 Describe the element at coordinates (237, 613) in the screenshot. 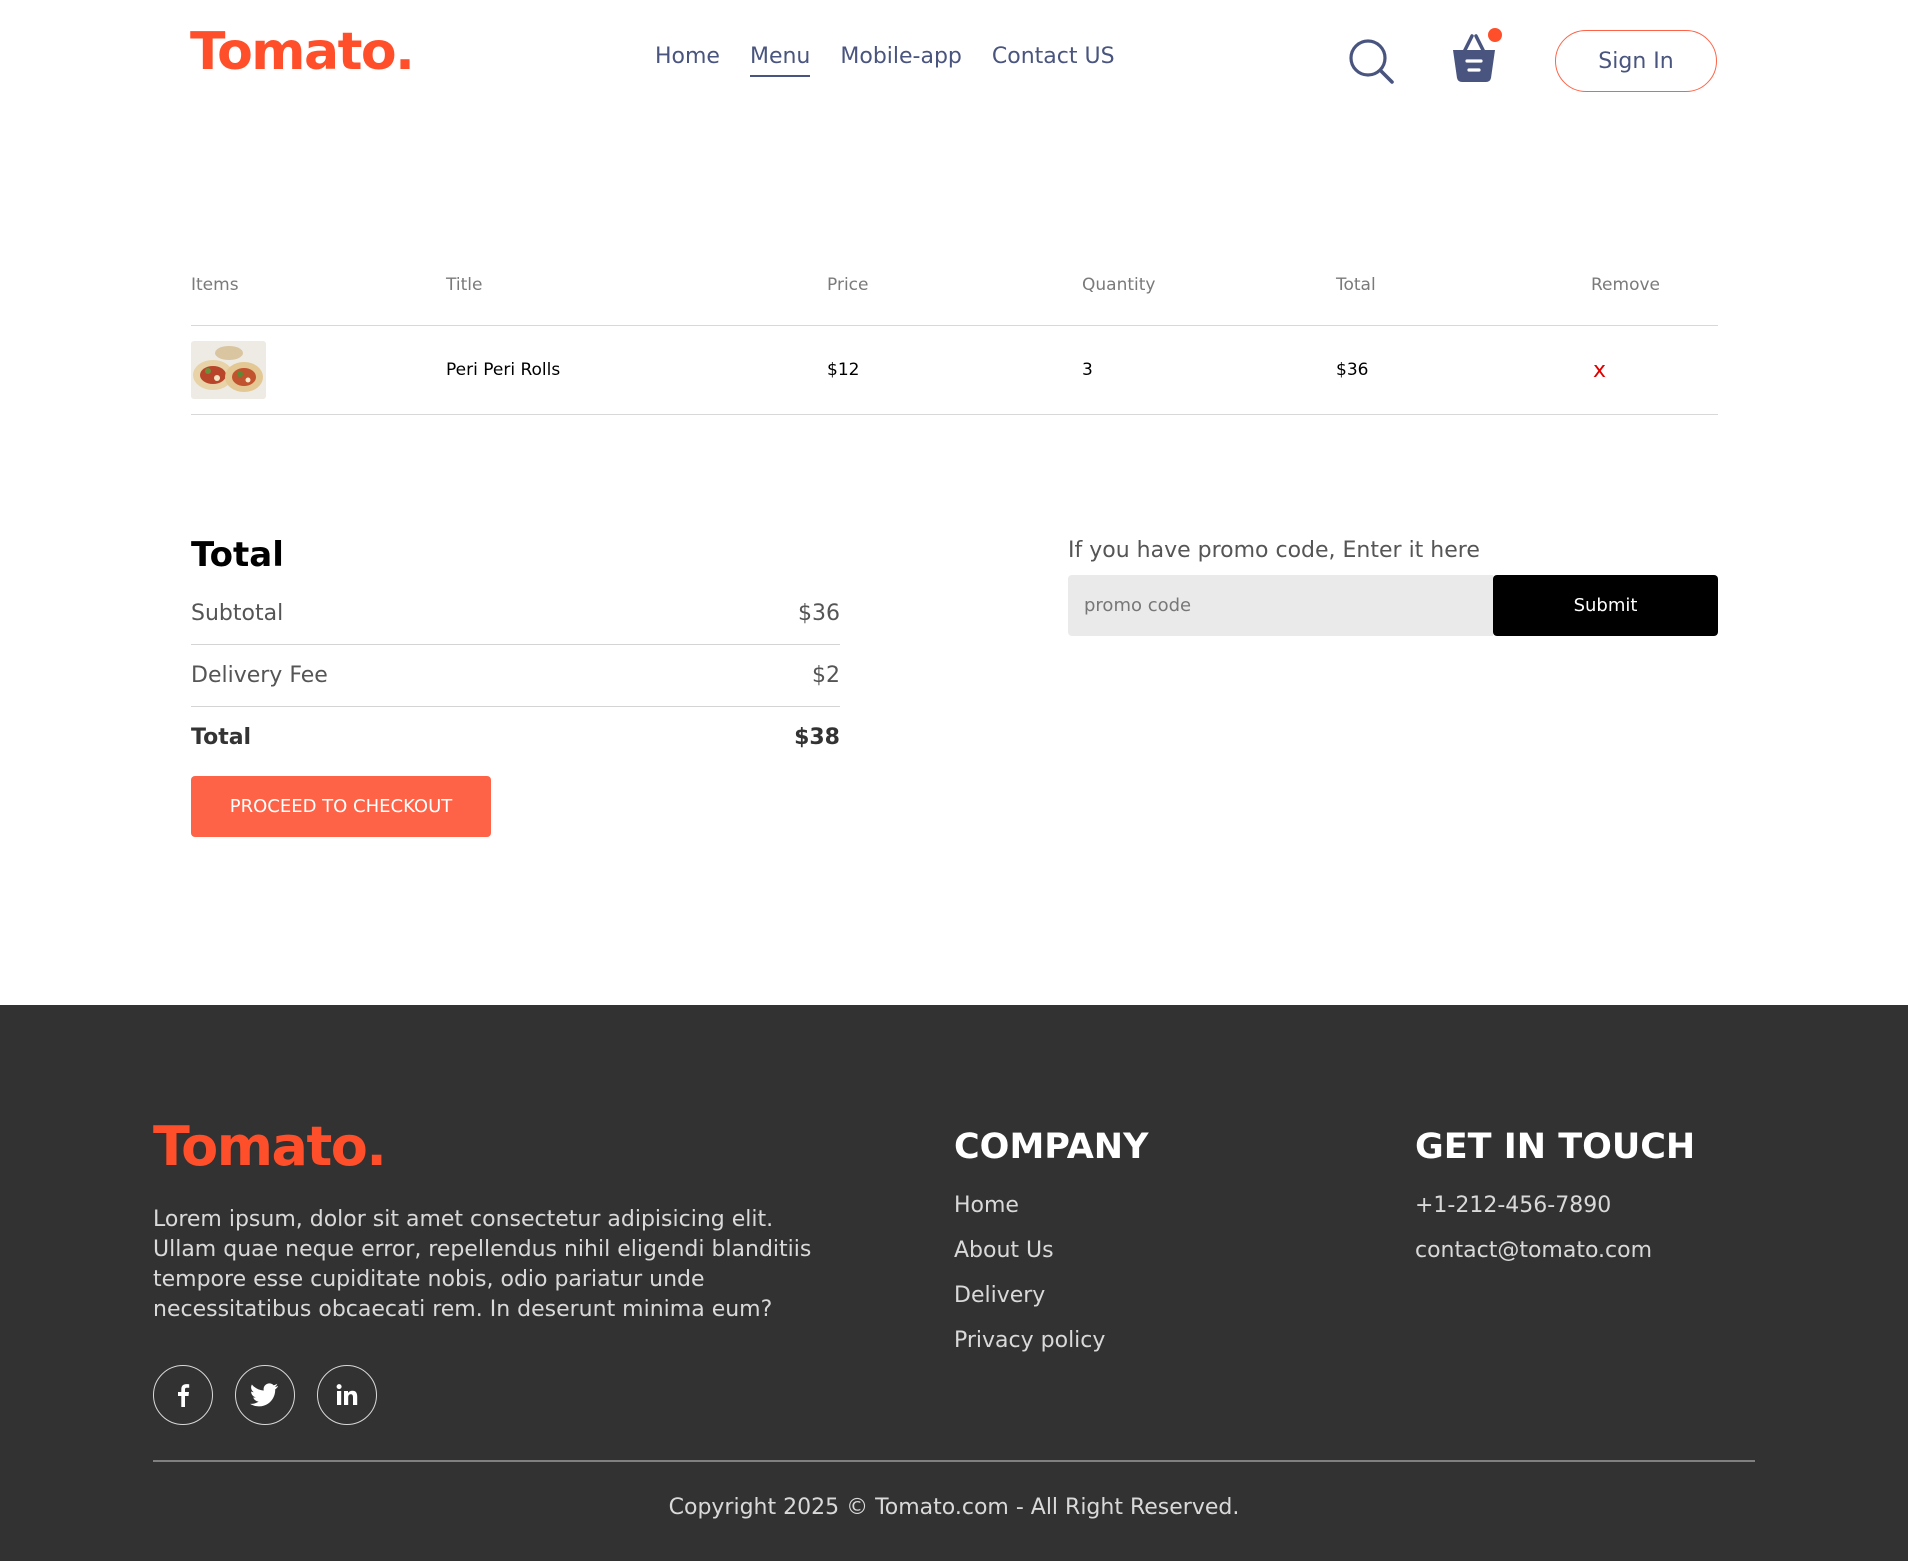

I see `subtotal-label: Subtotal` at that location.